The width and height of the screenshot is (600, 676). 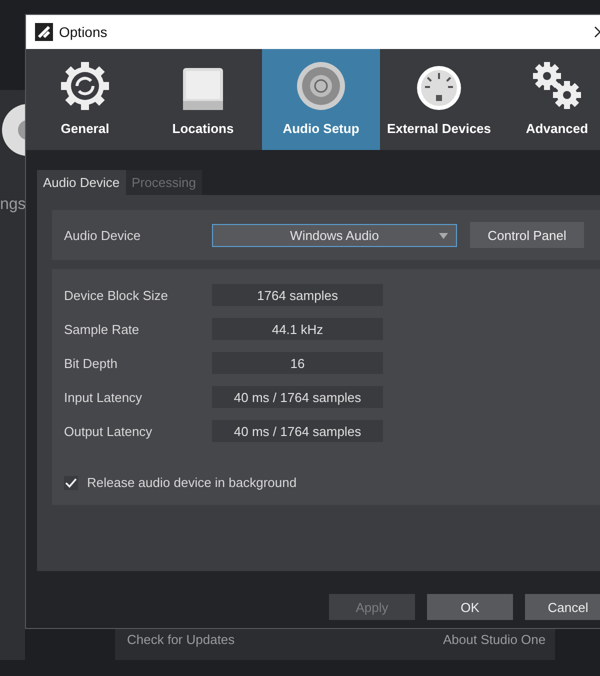 What do you see at coordinates (297, 329) in the screenshot?
I see `property-value: 44.1 kHz` at bounding box center [297, 329].